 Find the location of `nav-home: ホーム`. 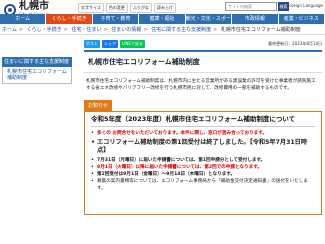

nav-home: ホーム is located at coordinates (23, 19).